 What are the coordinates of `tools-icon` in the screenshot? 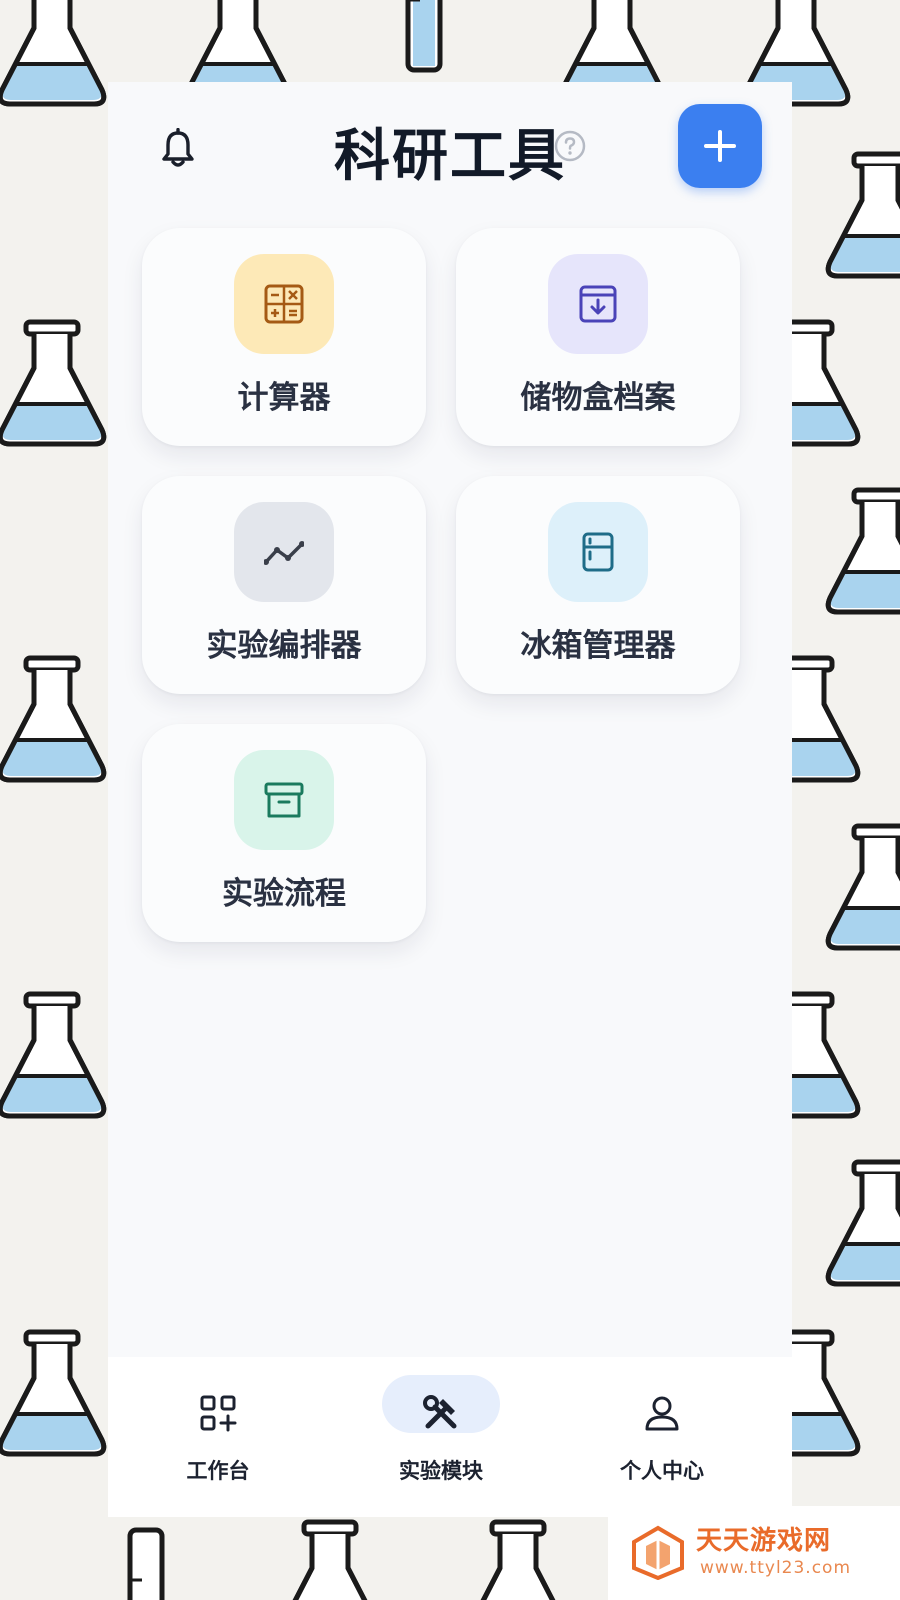 It's located at (440, 1412).